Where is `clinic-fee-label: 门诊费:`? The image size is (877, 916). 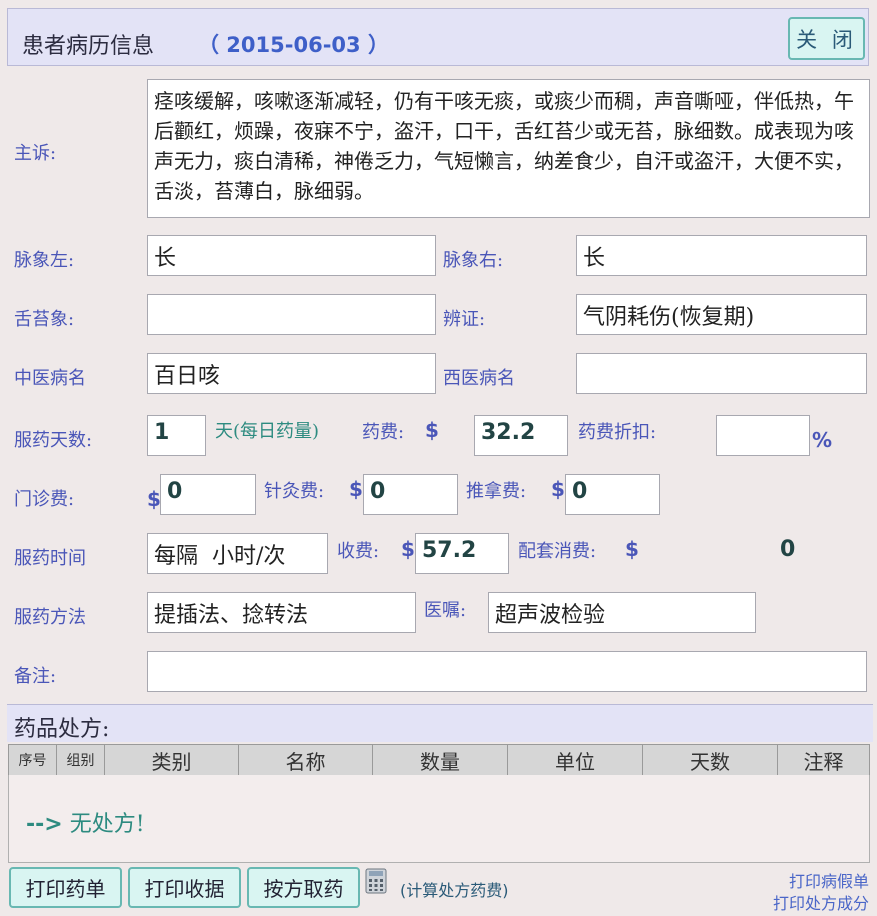 clinic-fee-label: 门诊费: is located at coordinates (44, 499).